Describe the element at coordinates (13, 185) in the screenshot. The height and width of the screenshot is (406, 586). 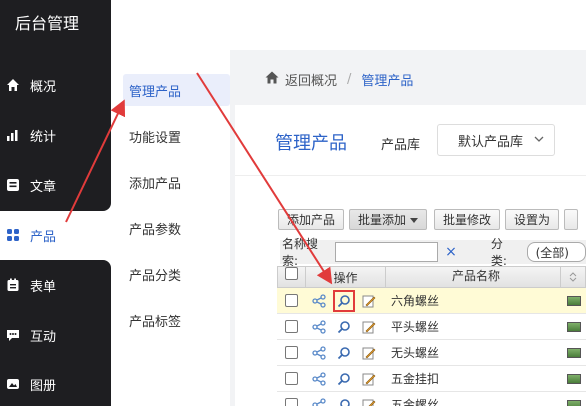
I see `article-icon` at that location.